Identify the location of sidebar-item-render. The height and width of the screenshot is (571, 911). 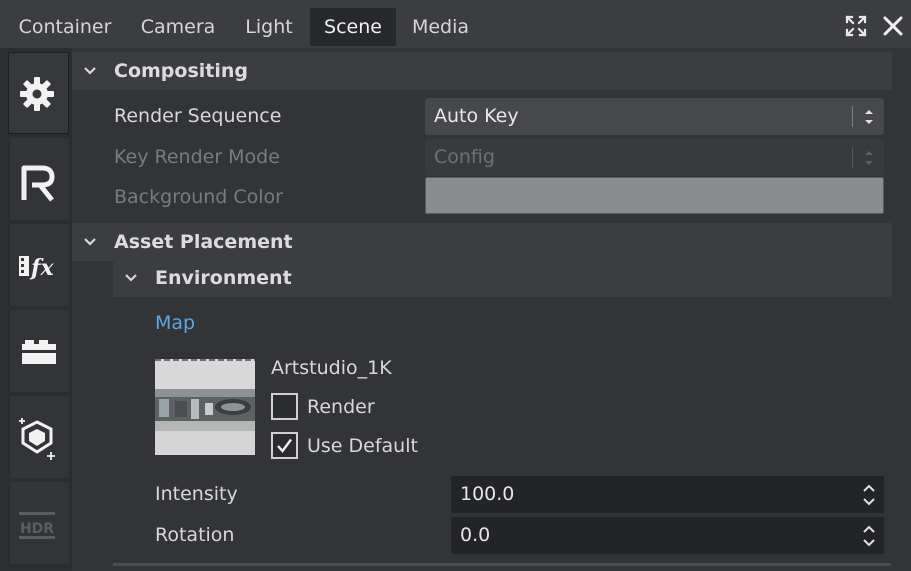
(38, 179).